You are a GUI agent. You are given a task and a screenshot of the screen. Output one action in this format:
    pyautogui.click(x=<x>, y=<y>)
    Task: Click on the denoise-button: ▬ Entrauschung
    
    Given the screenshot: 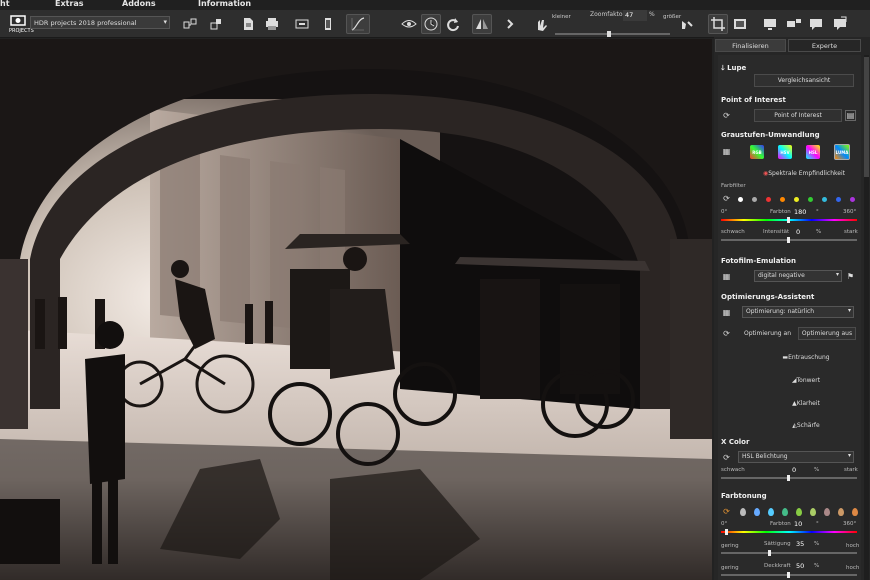 What is the action you would take?
    pyautogui.click(x=806, y=357)
    